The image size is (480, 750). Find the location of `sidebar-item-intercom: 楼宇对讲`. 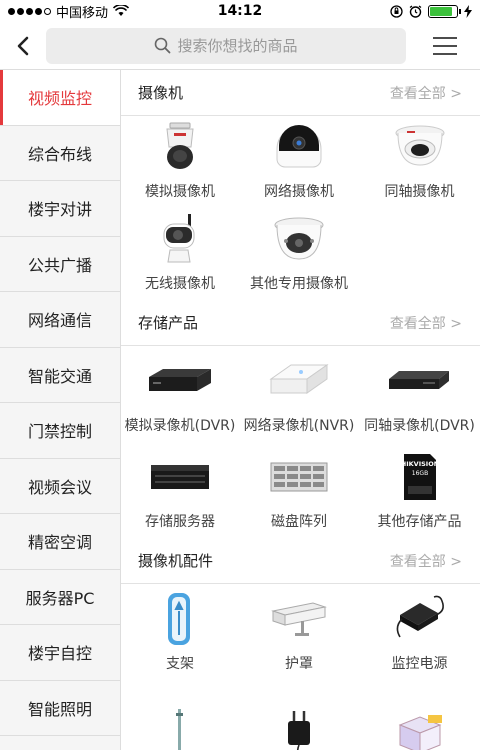

sidebar-item-intercom: 楼宇对讲 is located at coordinates (60, 209).